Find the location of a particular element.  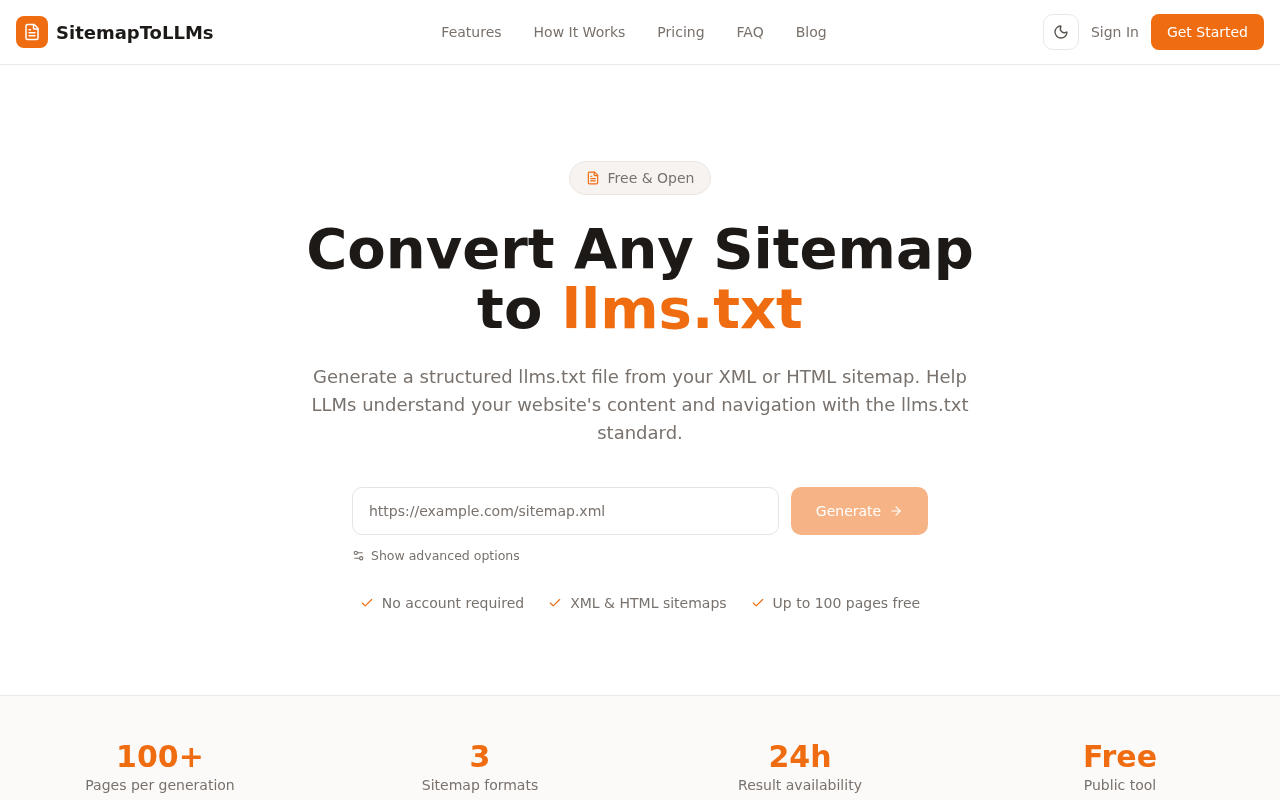

nav-link: Features is located at coordinates (471, 32).